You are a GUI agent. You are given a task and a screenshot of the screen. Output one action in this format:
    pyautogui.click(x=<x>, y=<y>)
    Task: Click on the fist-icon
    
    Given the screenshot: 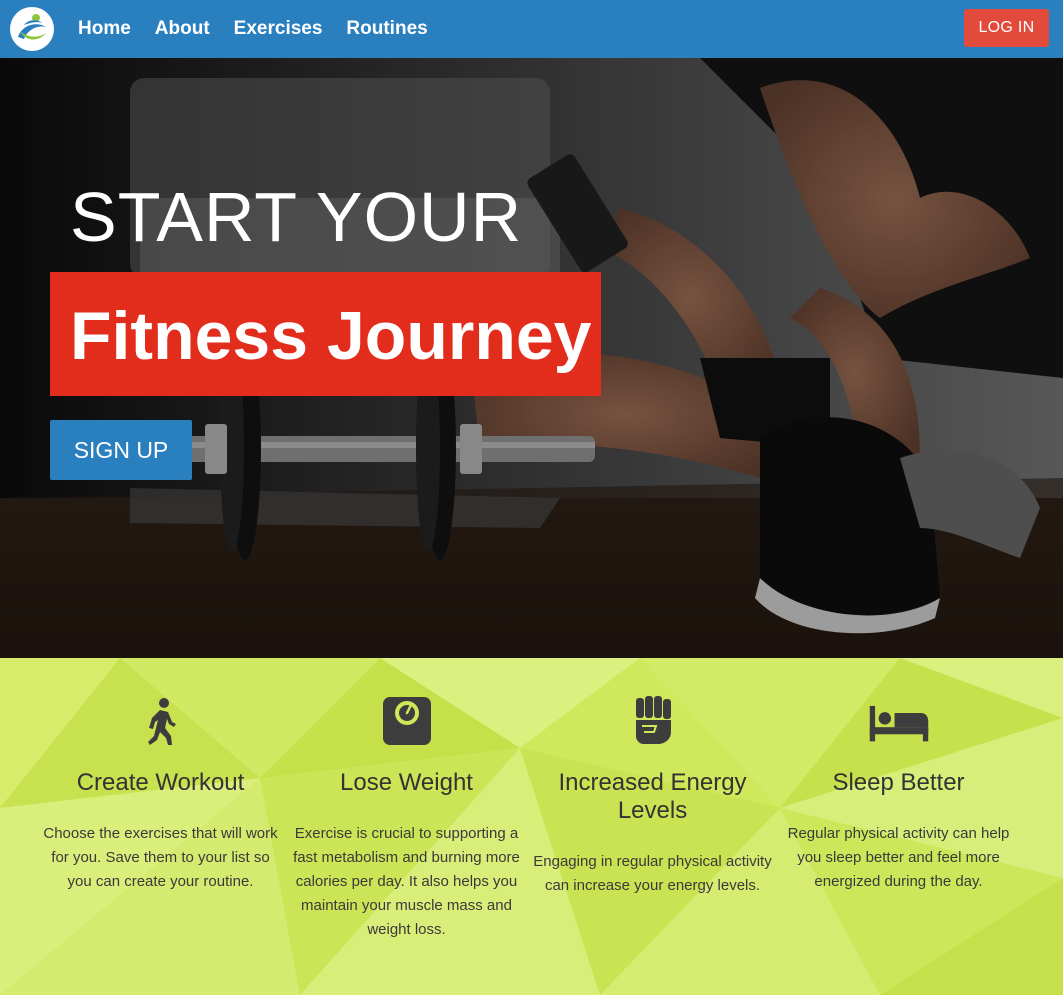 What is the action you would take?
    pyautogui.click(x=653, y=720)
    